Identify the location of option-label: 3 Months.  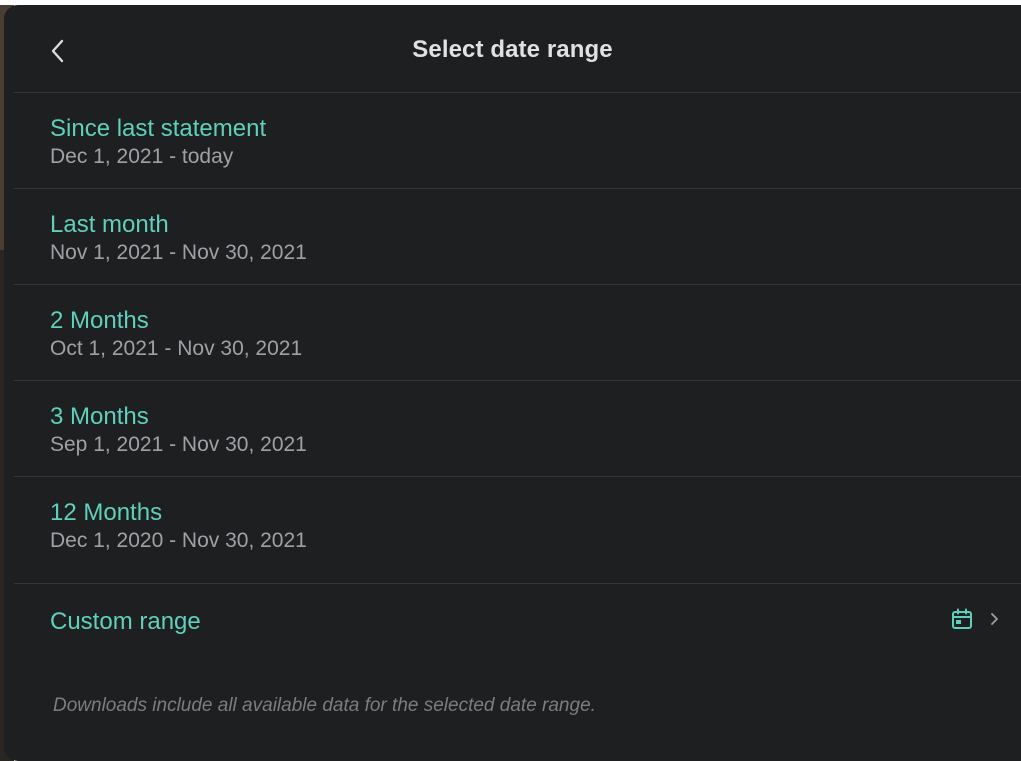
(99, 416).